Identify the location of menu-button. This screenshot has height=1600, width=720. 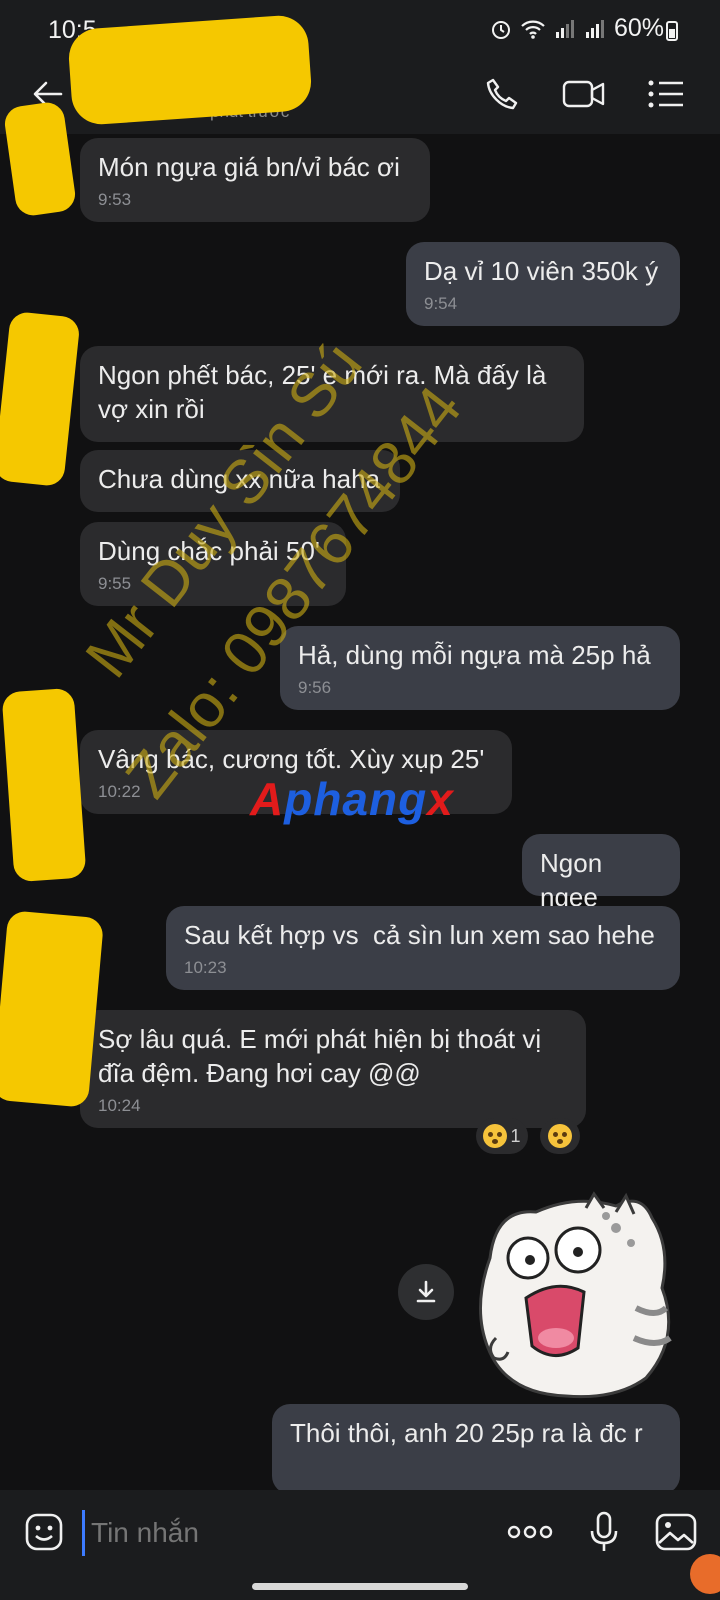
(666, 94).